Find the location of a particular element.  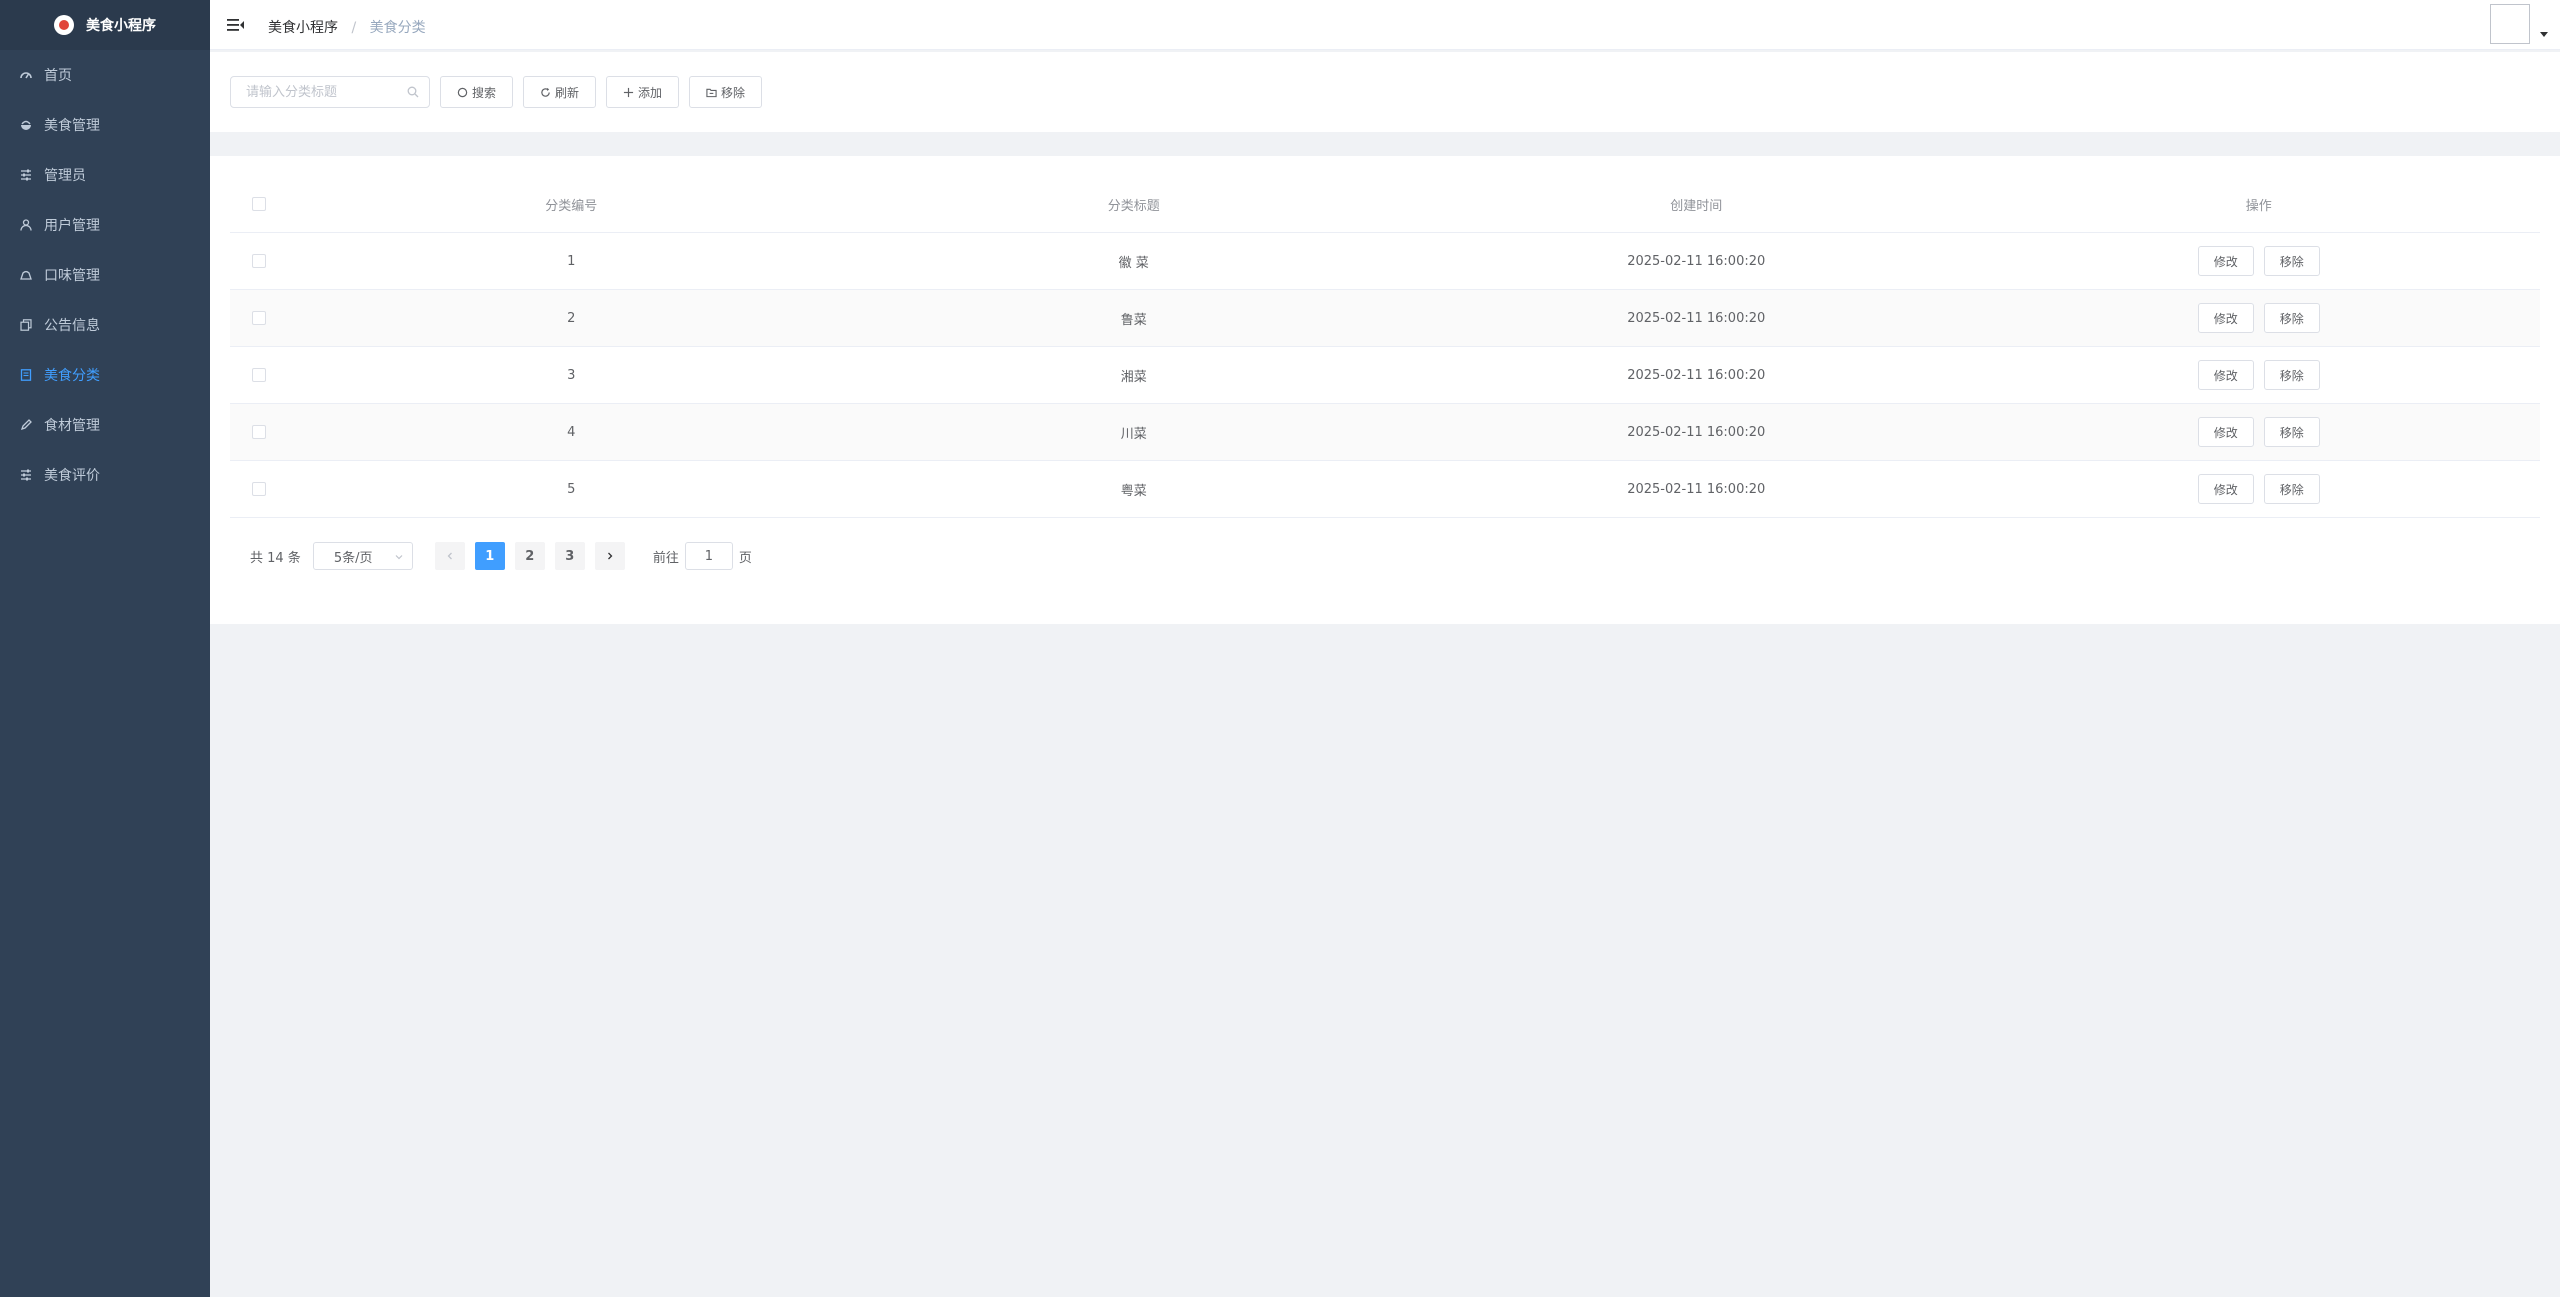

sidebar-item-taste: 口味管理 is located at coordinates (105, 275).